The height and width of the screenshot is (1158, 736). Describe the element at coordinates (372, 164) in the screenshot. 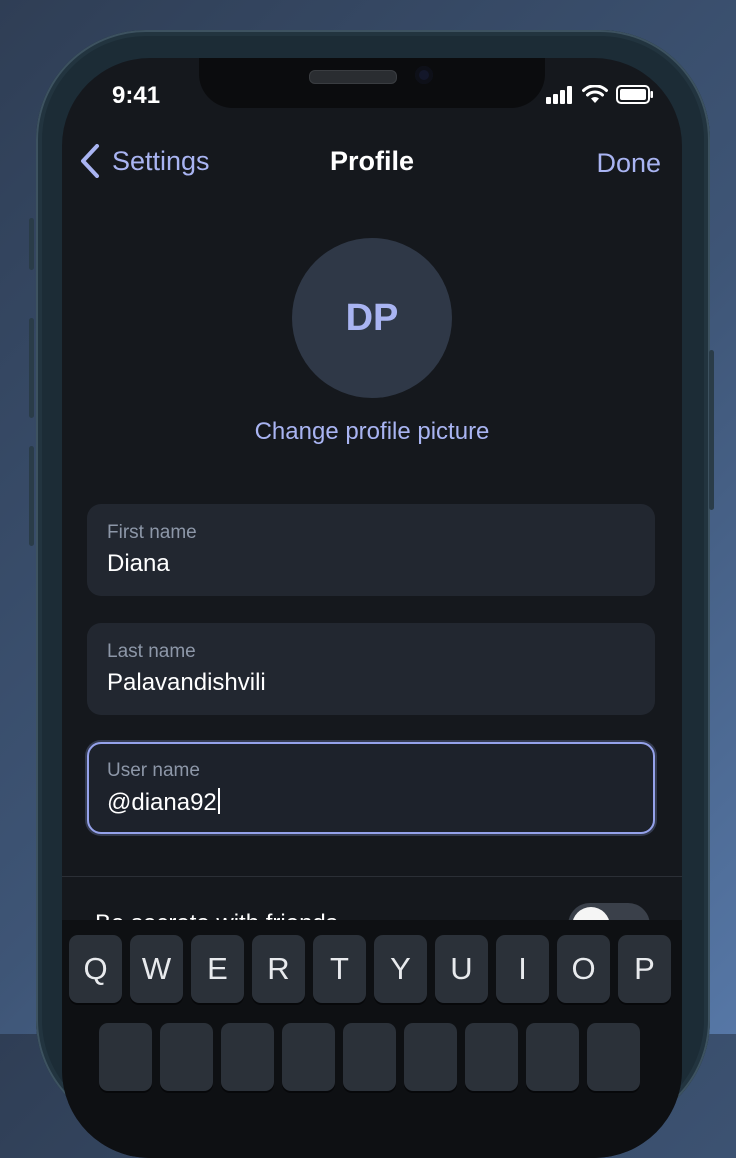

I see `navigation-bar: Settings Profile Done` at that location.